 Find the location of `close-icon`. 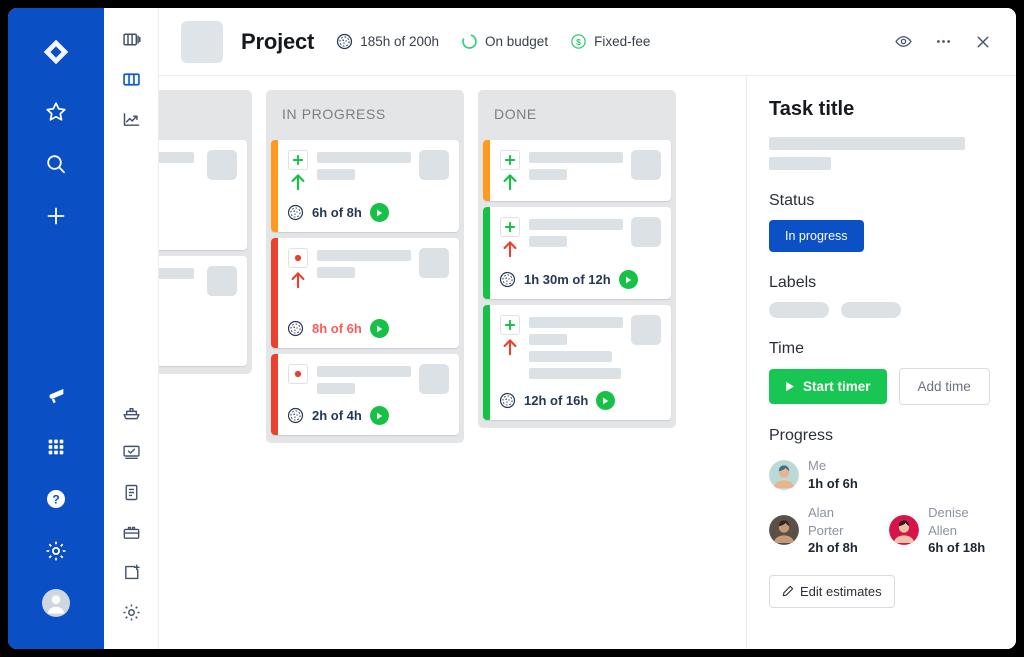

close-icon is located at coordinates (983, 42).